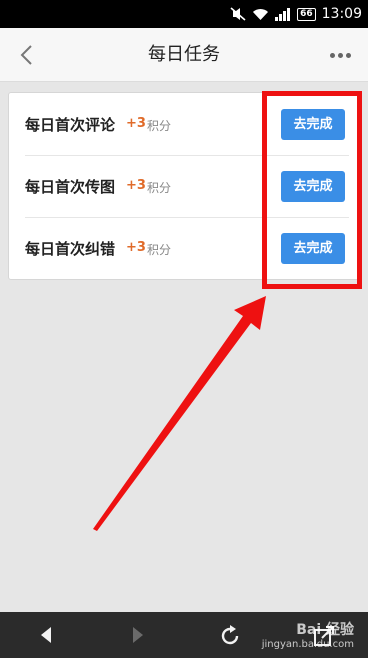  What do you see at coordinates (230, 636) in the screenshot?
I see `refresh-icon` at bounding box center [230, 636].